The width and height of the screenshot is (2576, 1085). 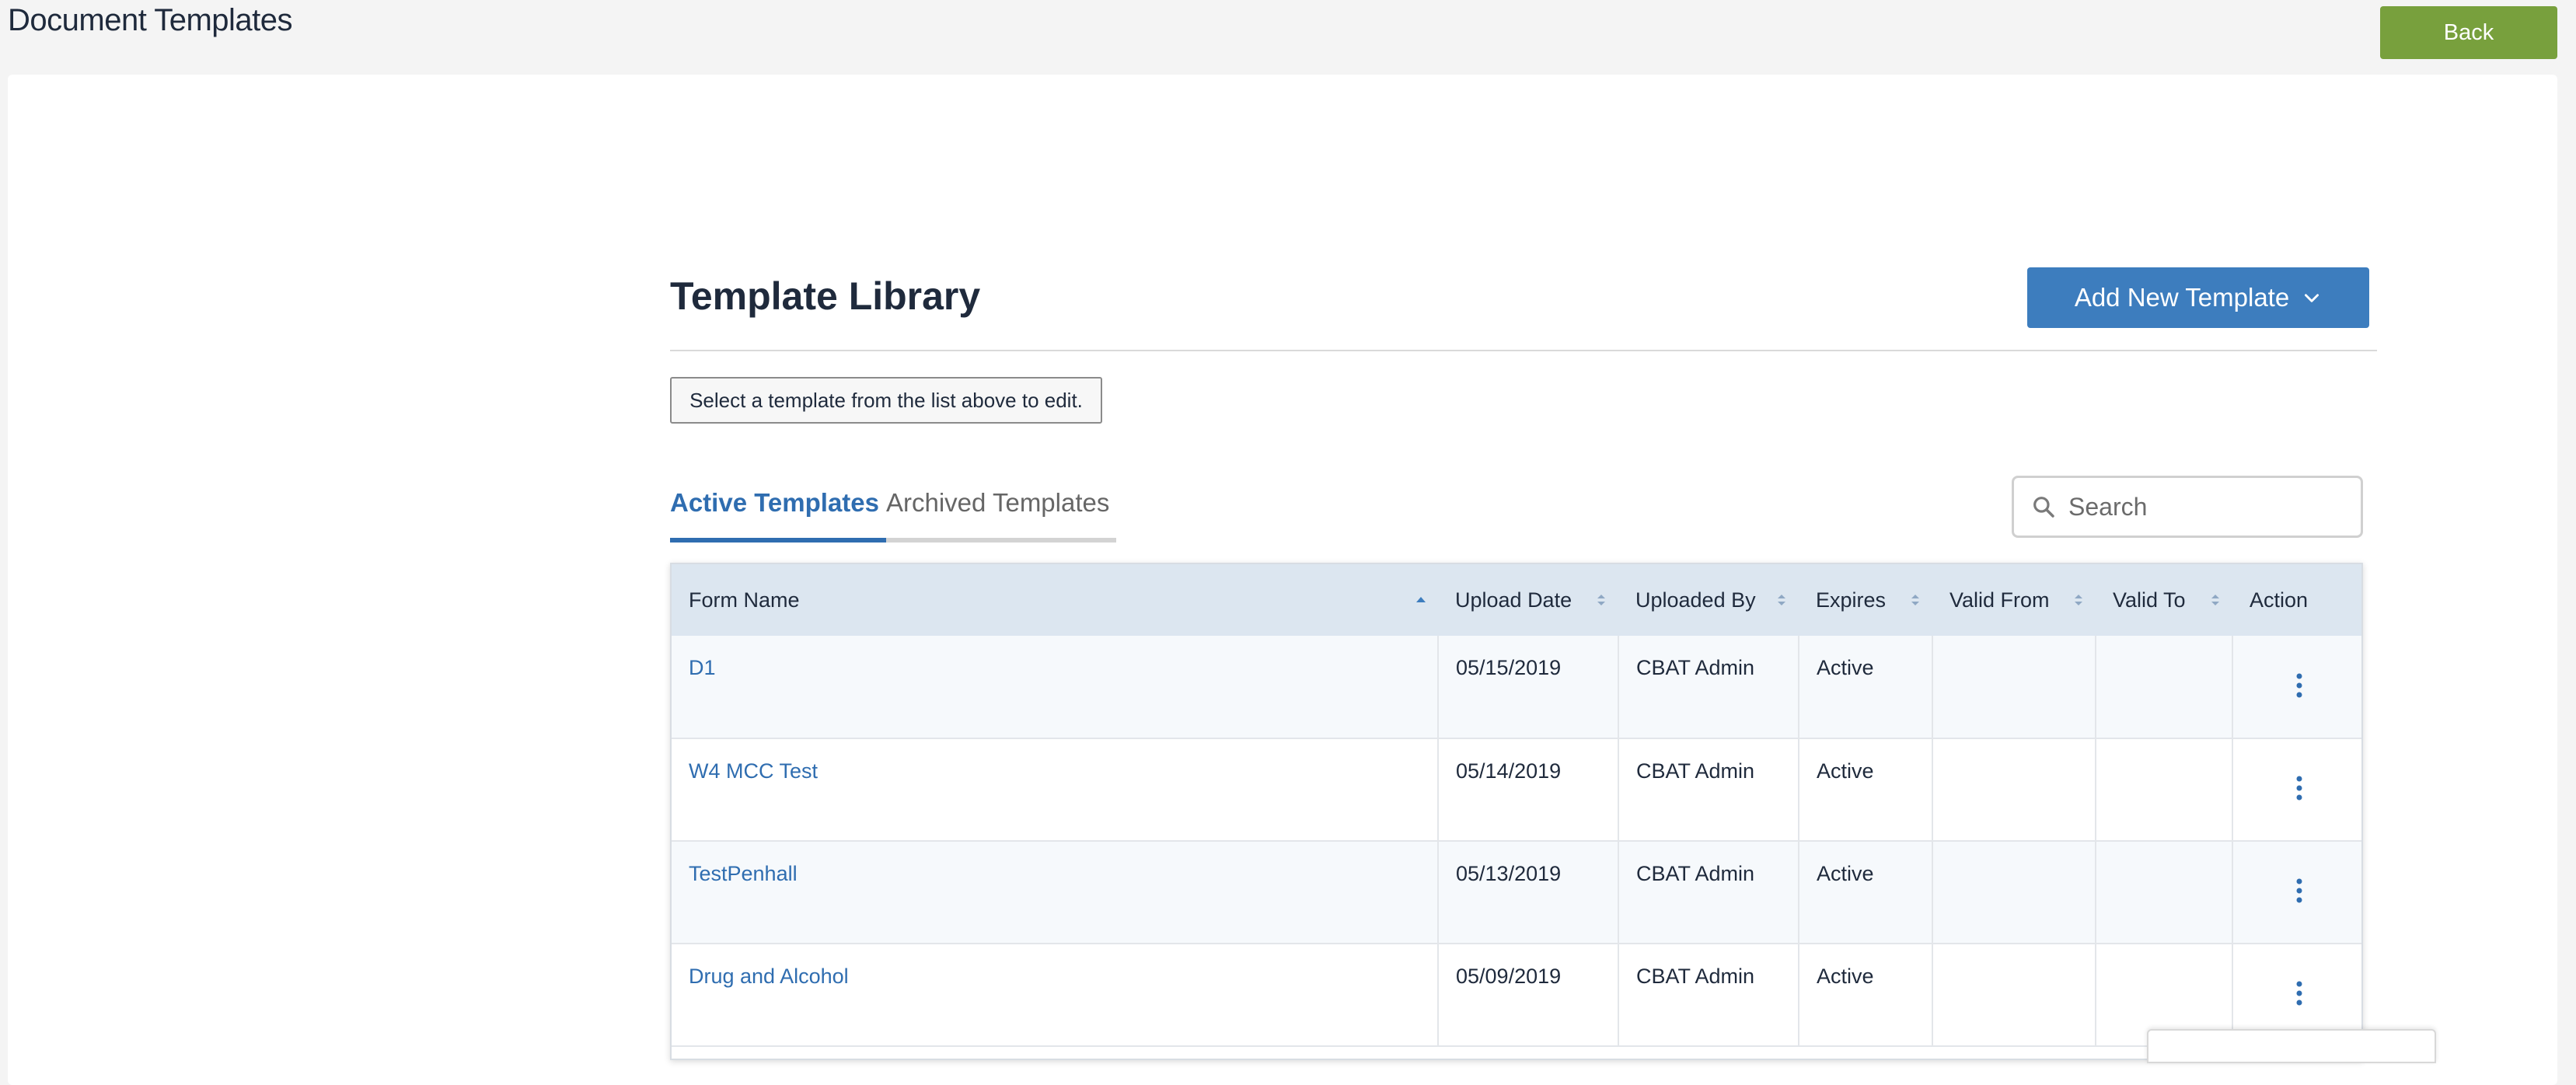 I want to click on column-header-form-name: Form Name, so click(x=1055, y=600).